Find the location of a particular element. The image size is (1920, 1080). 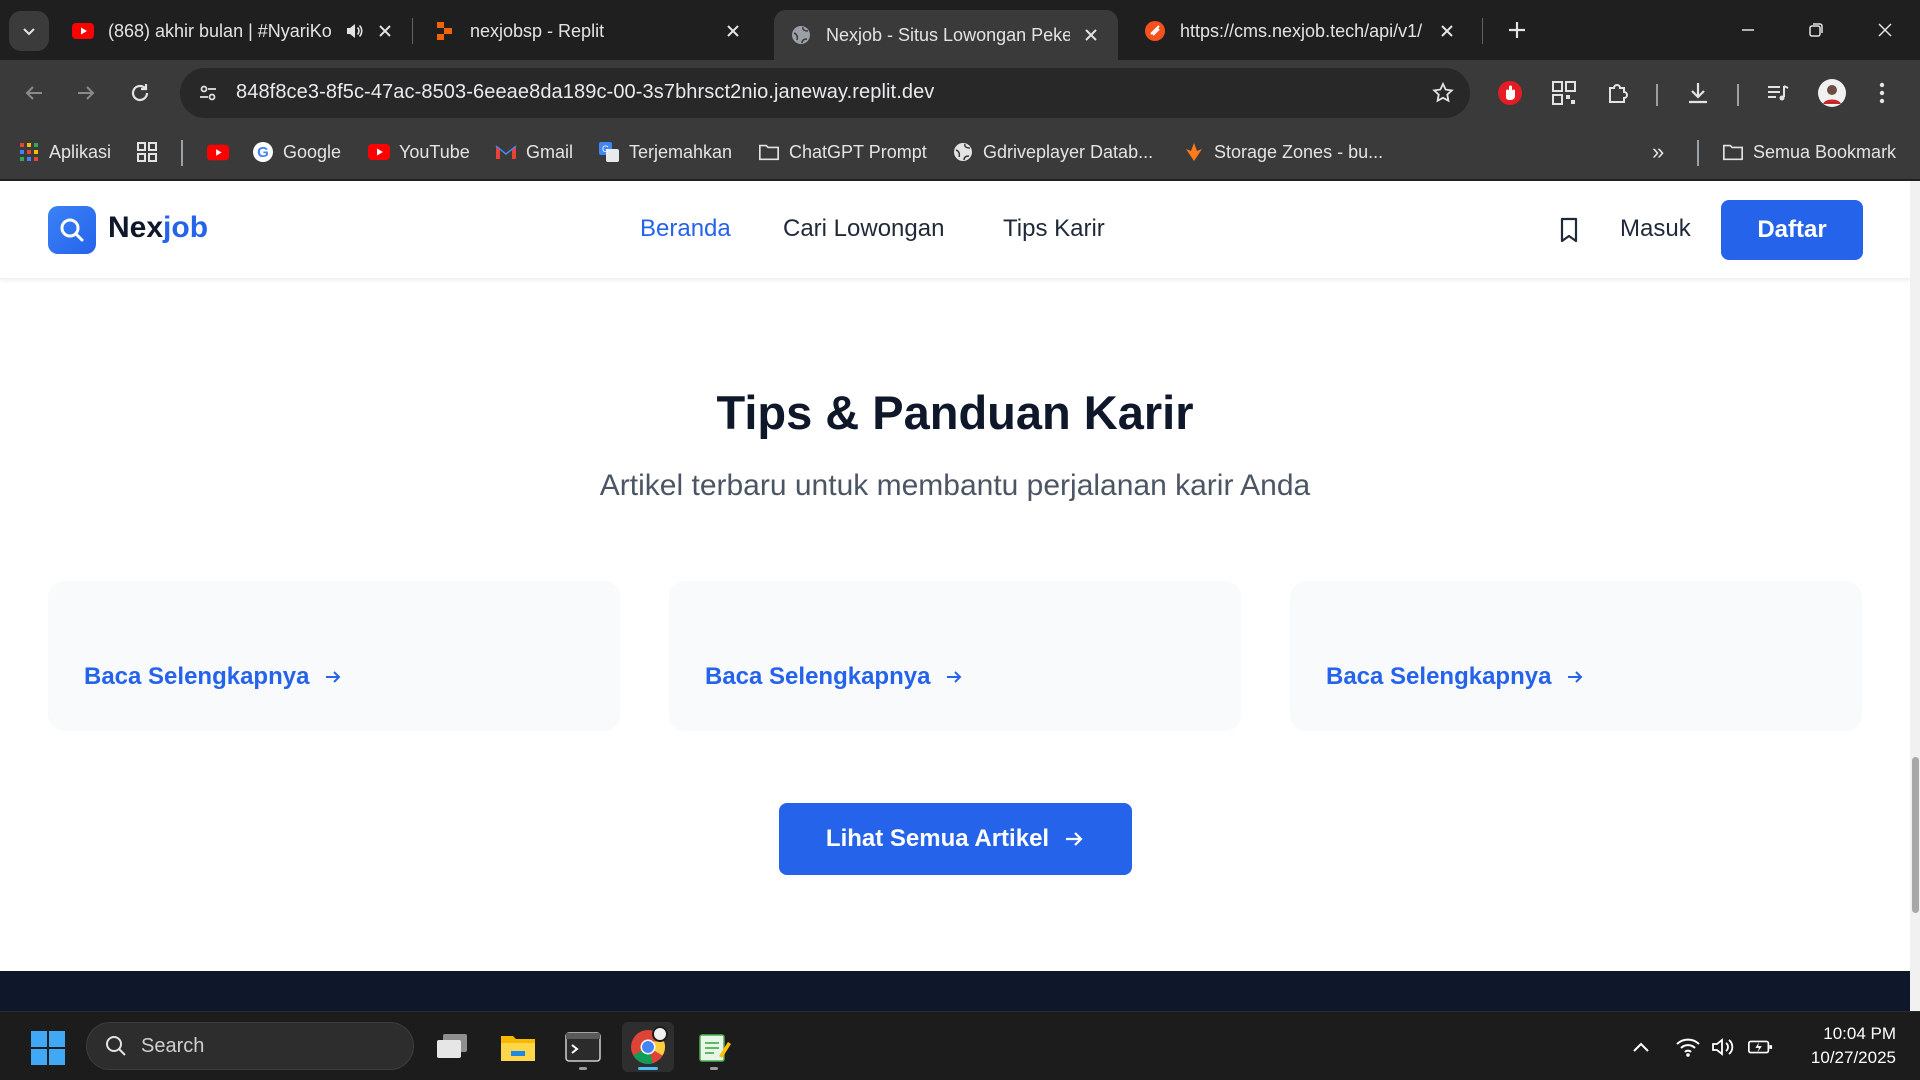

bookmark-chatgpt-prompt: ChatGPT Prompt is located at coordinates (842, 152).